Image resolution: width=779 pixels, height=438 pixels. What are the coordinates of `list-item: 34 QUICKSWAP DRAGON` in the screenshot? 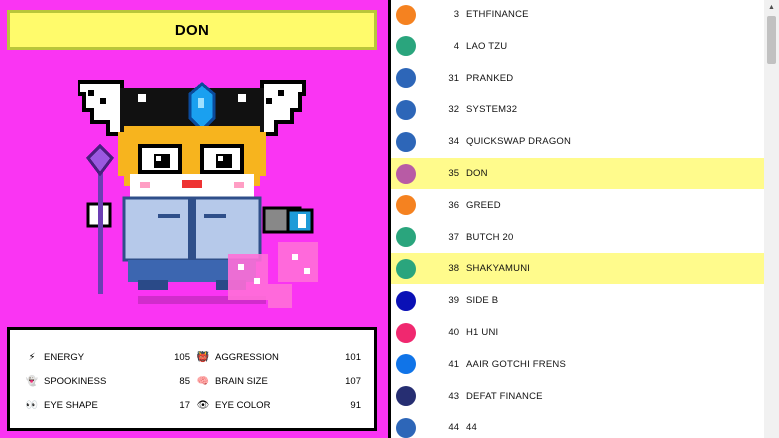 It's located at (577, 141).